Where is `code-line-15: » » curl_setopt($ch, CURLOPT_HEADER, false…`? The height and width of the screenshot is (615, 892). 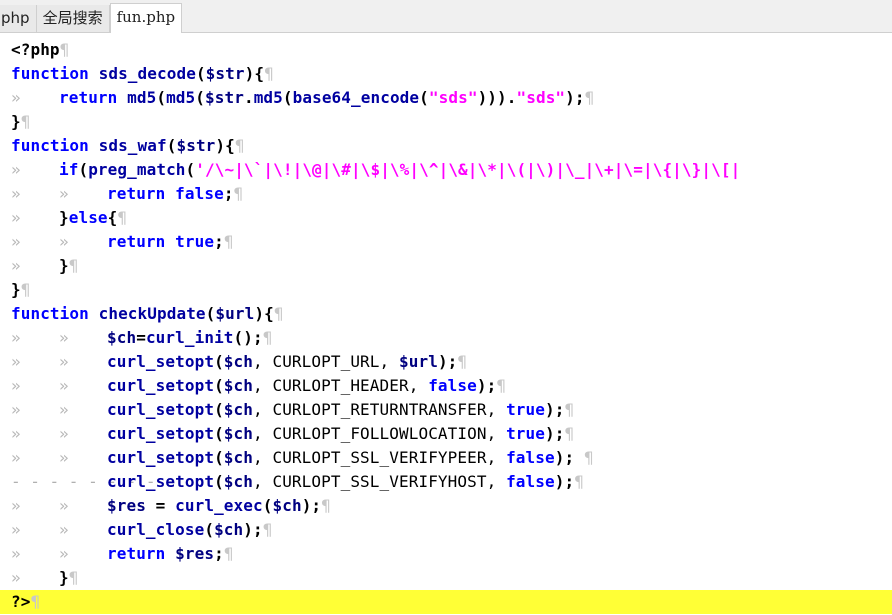 code-line-15: » » curl_setopt($ch, CURLOPT_HEADER, false… is located at coordinates (446, 386).